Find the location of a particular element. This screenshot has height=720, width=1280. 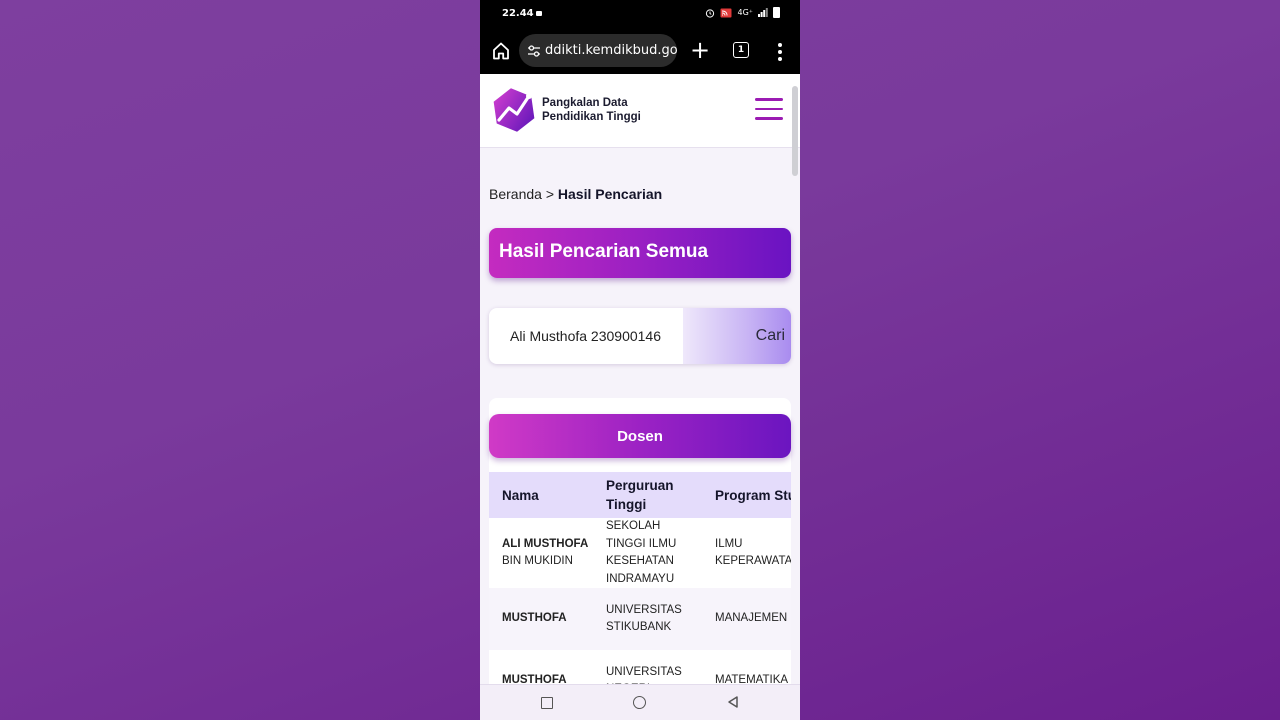

android-nav-bar is located at coordinates (640, 702).